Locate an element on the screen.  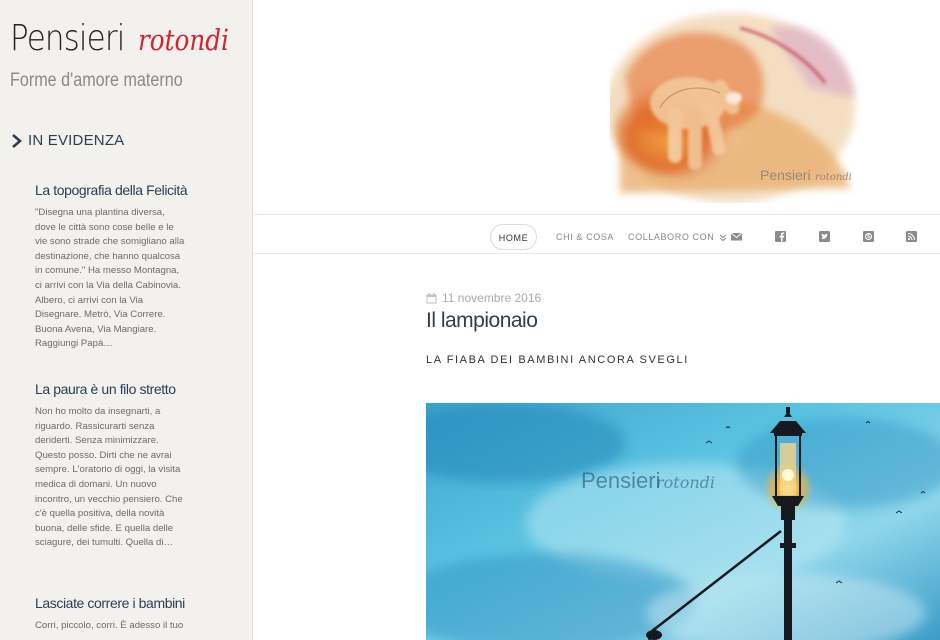
banner-watermark-accent: rotondi is located at coordinates (833, 177).